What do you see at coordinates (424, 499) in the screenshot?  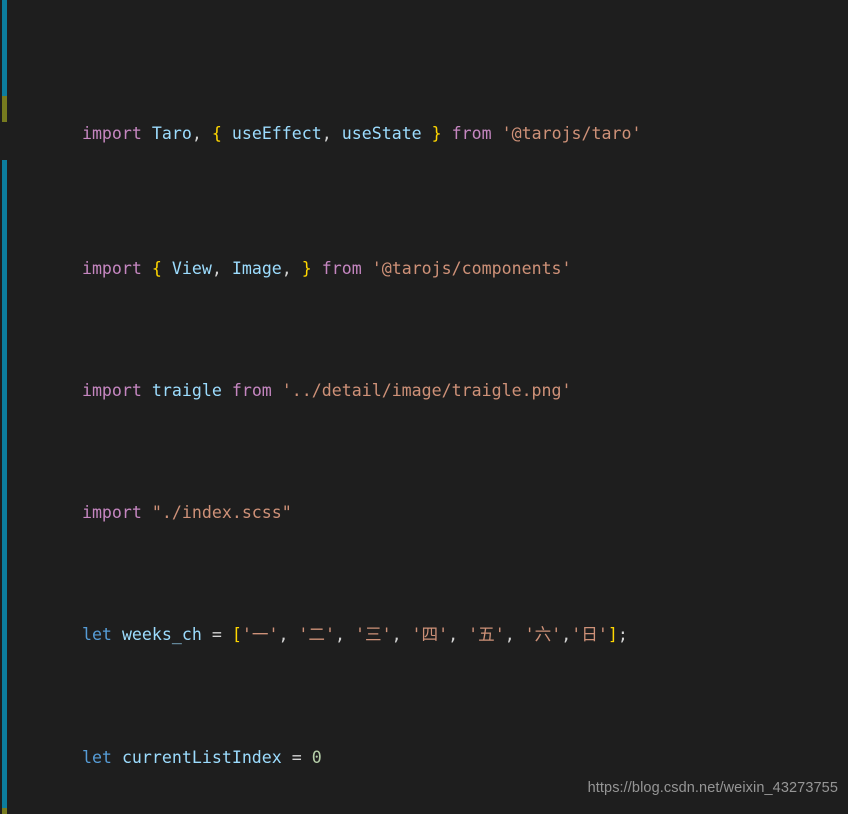 I see `code-line: import "./index.scss"` at bounding box center [424, 499].